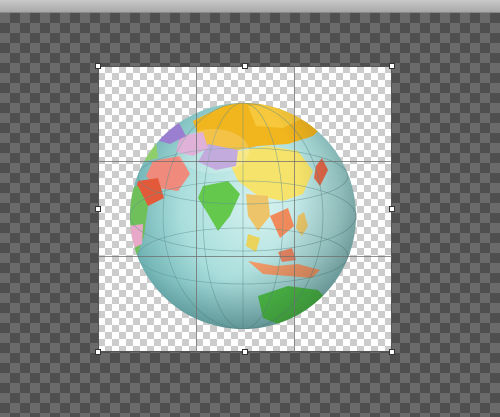  Describe the element at coordinates (98, 352) in the screenshot. I see `handle-bottom-left` at that location.